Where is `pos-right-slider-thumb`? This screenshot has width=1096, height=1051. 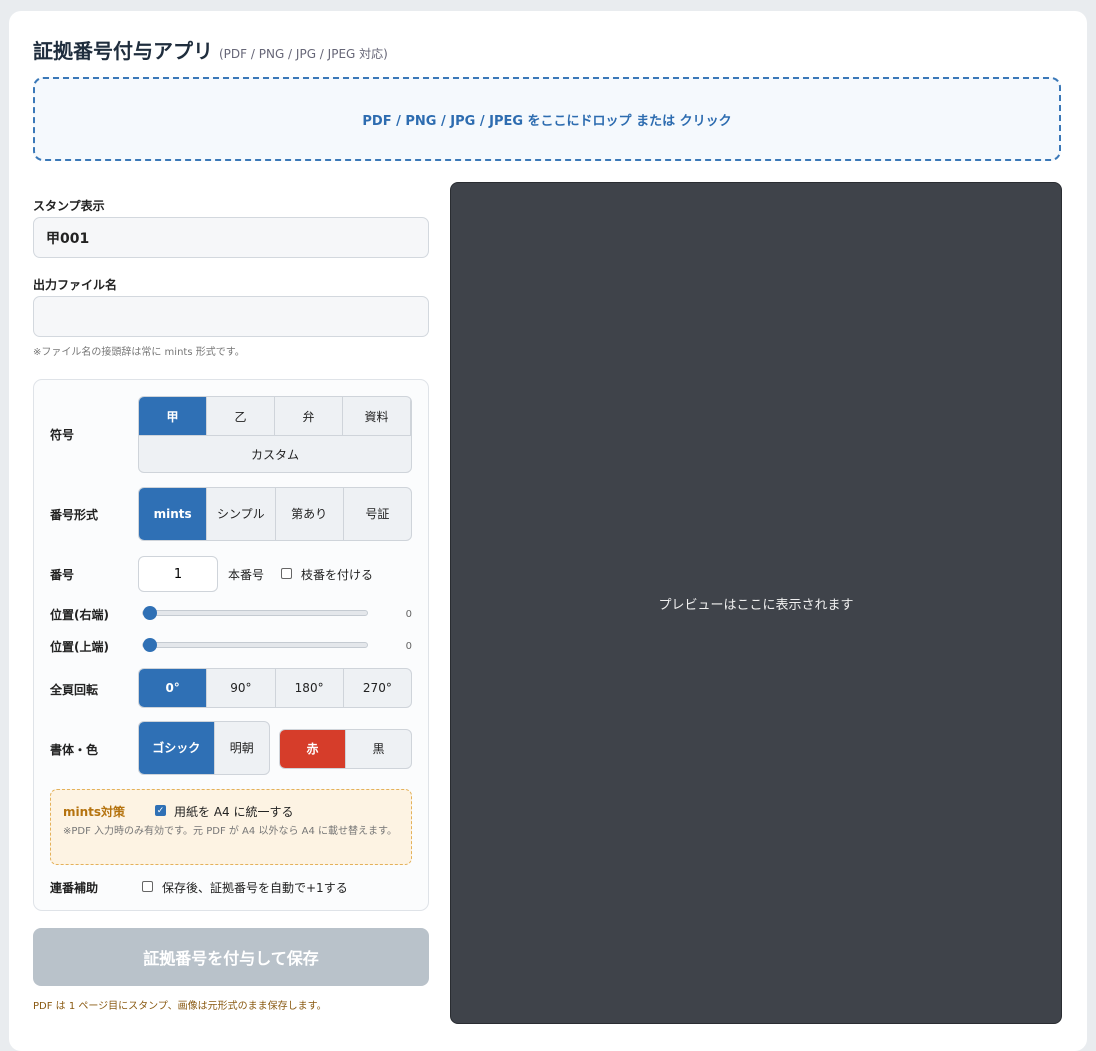
pos-right-slider-thumb is located at coordinates (150, 613).